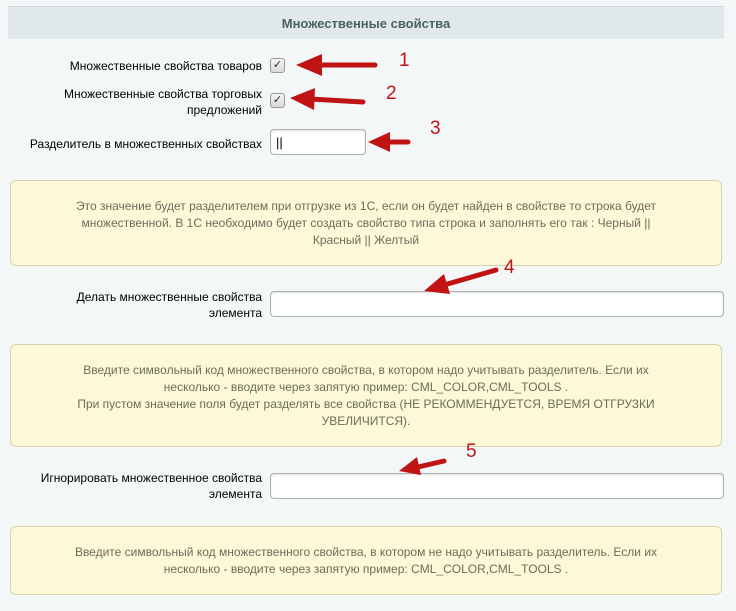  Describe the element at coordinates (404, 60) in the screenshot. I see `annotation-number-1: 1` at that location.